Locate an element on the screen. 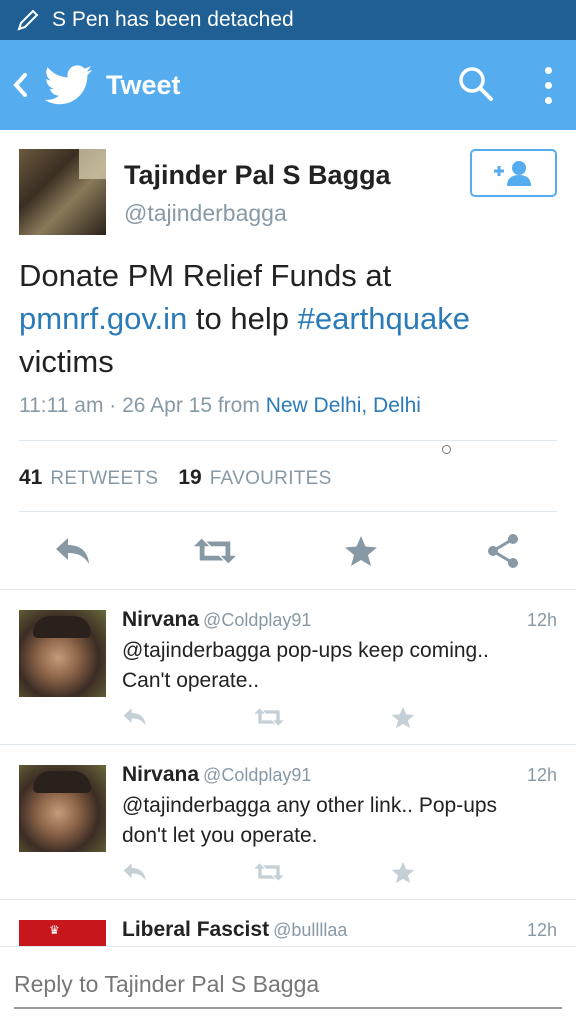  retweet-count: 41 is located at coordinates (30, 478).